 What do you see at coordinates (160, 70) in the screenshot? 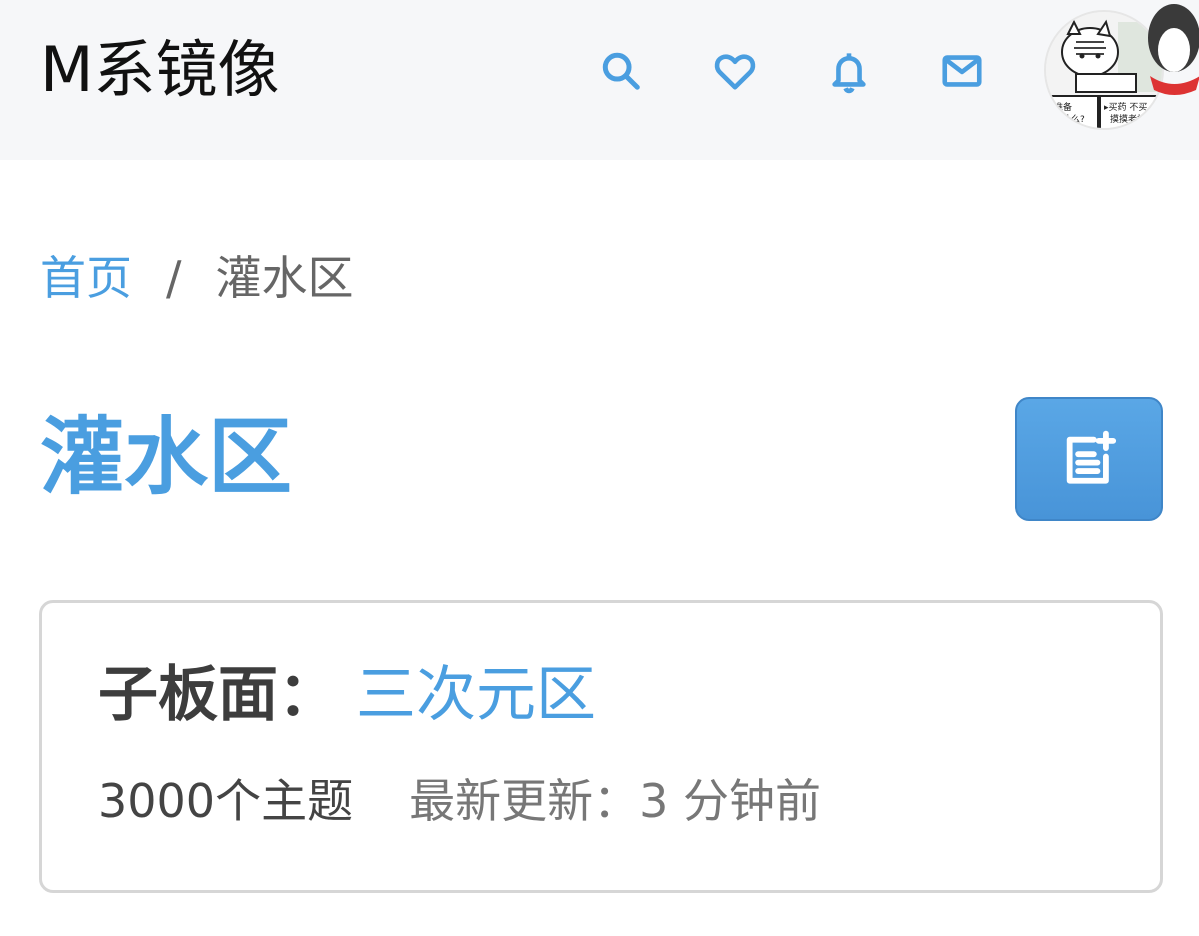
I see `site-title: M系镜像` at bounding box center [160, 70].